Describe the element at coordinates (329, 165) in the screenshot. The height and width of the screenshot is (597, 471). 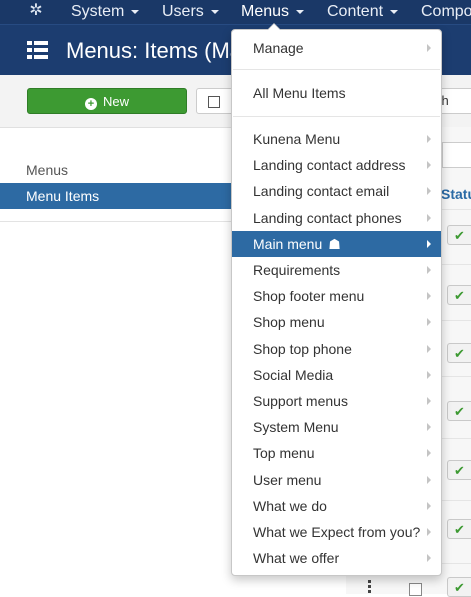
I see `dropdown-item-label: Landing contact address` at that location.